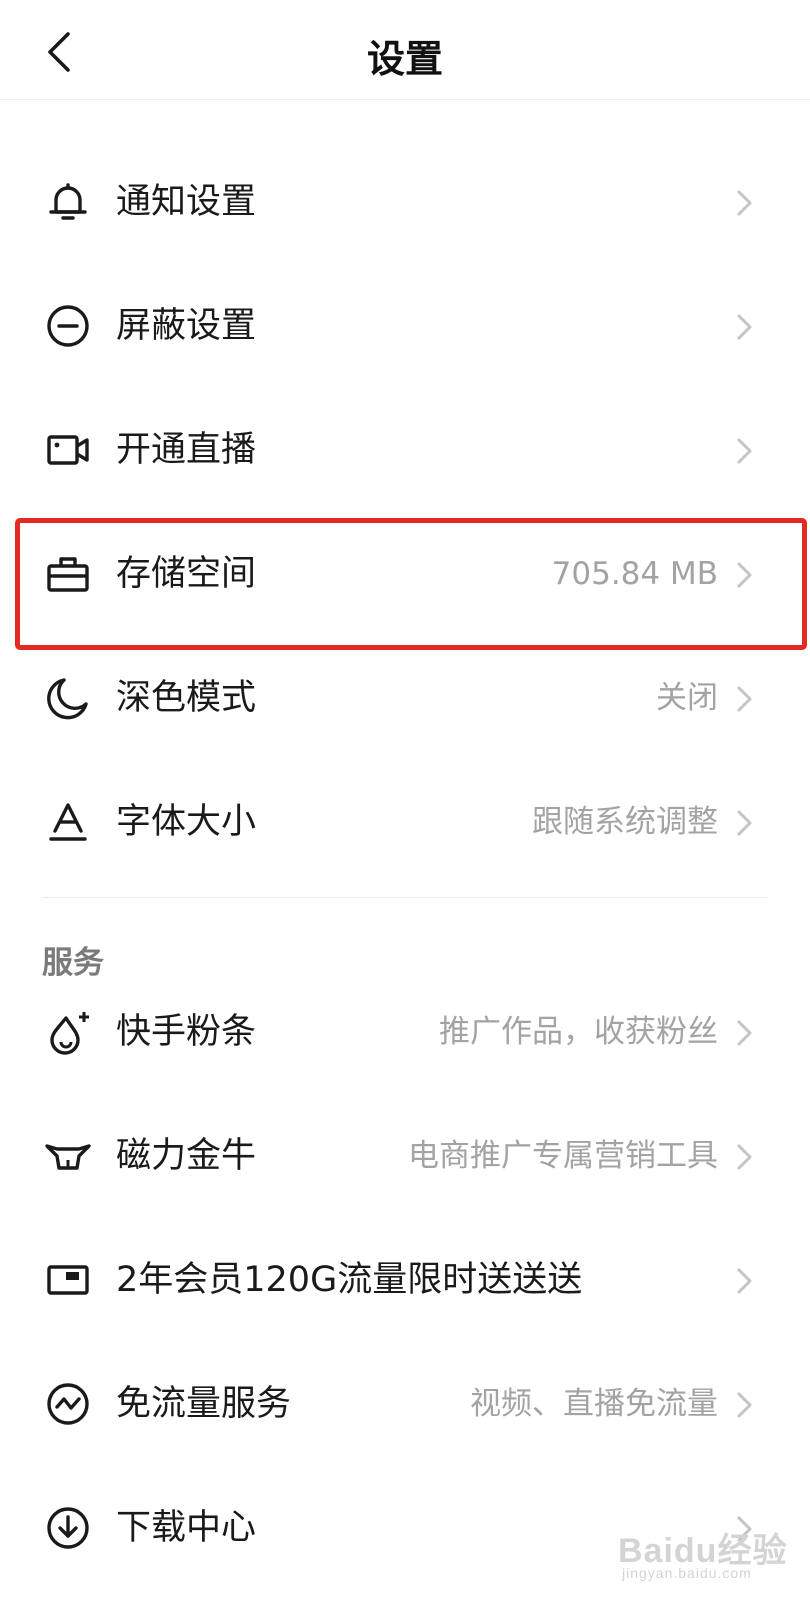 This screenshot has width=810, height=1600. Describe the element at coordinates (687, 698) in the screenshot. I see `settings-item-value: 关闭` at that location.